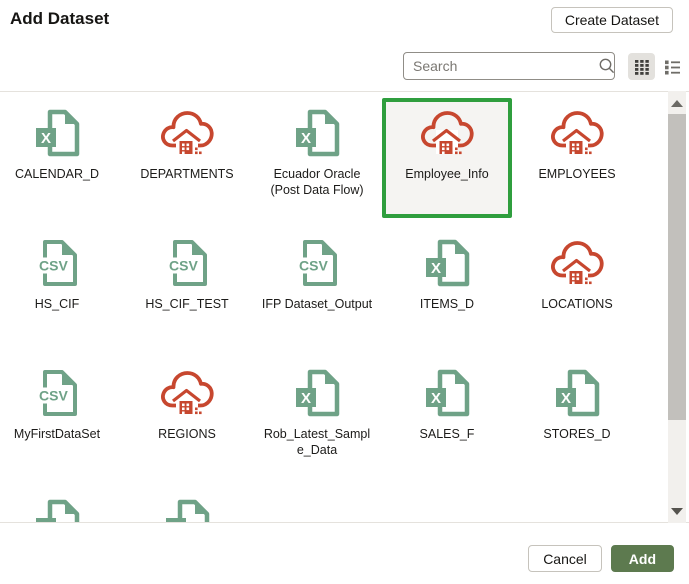 This screenshot has width=689, height=584. I want to click on dataset-tile: Employee_Info, so click(447, 158).